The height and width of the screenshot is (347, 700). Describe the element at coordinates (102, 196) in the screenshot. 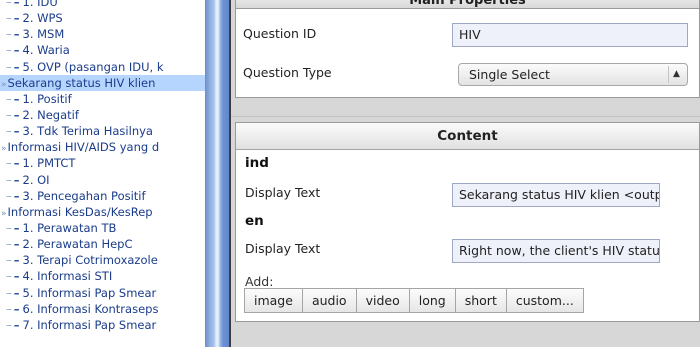

I see `tree-option: – –3. Pencegahan Positif` at that location.